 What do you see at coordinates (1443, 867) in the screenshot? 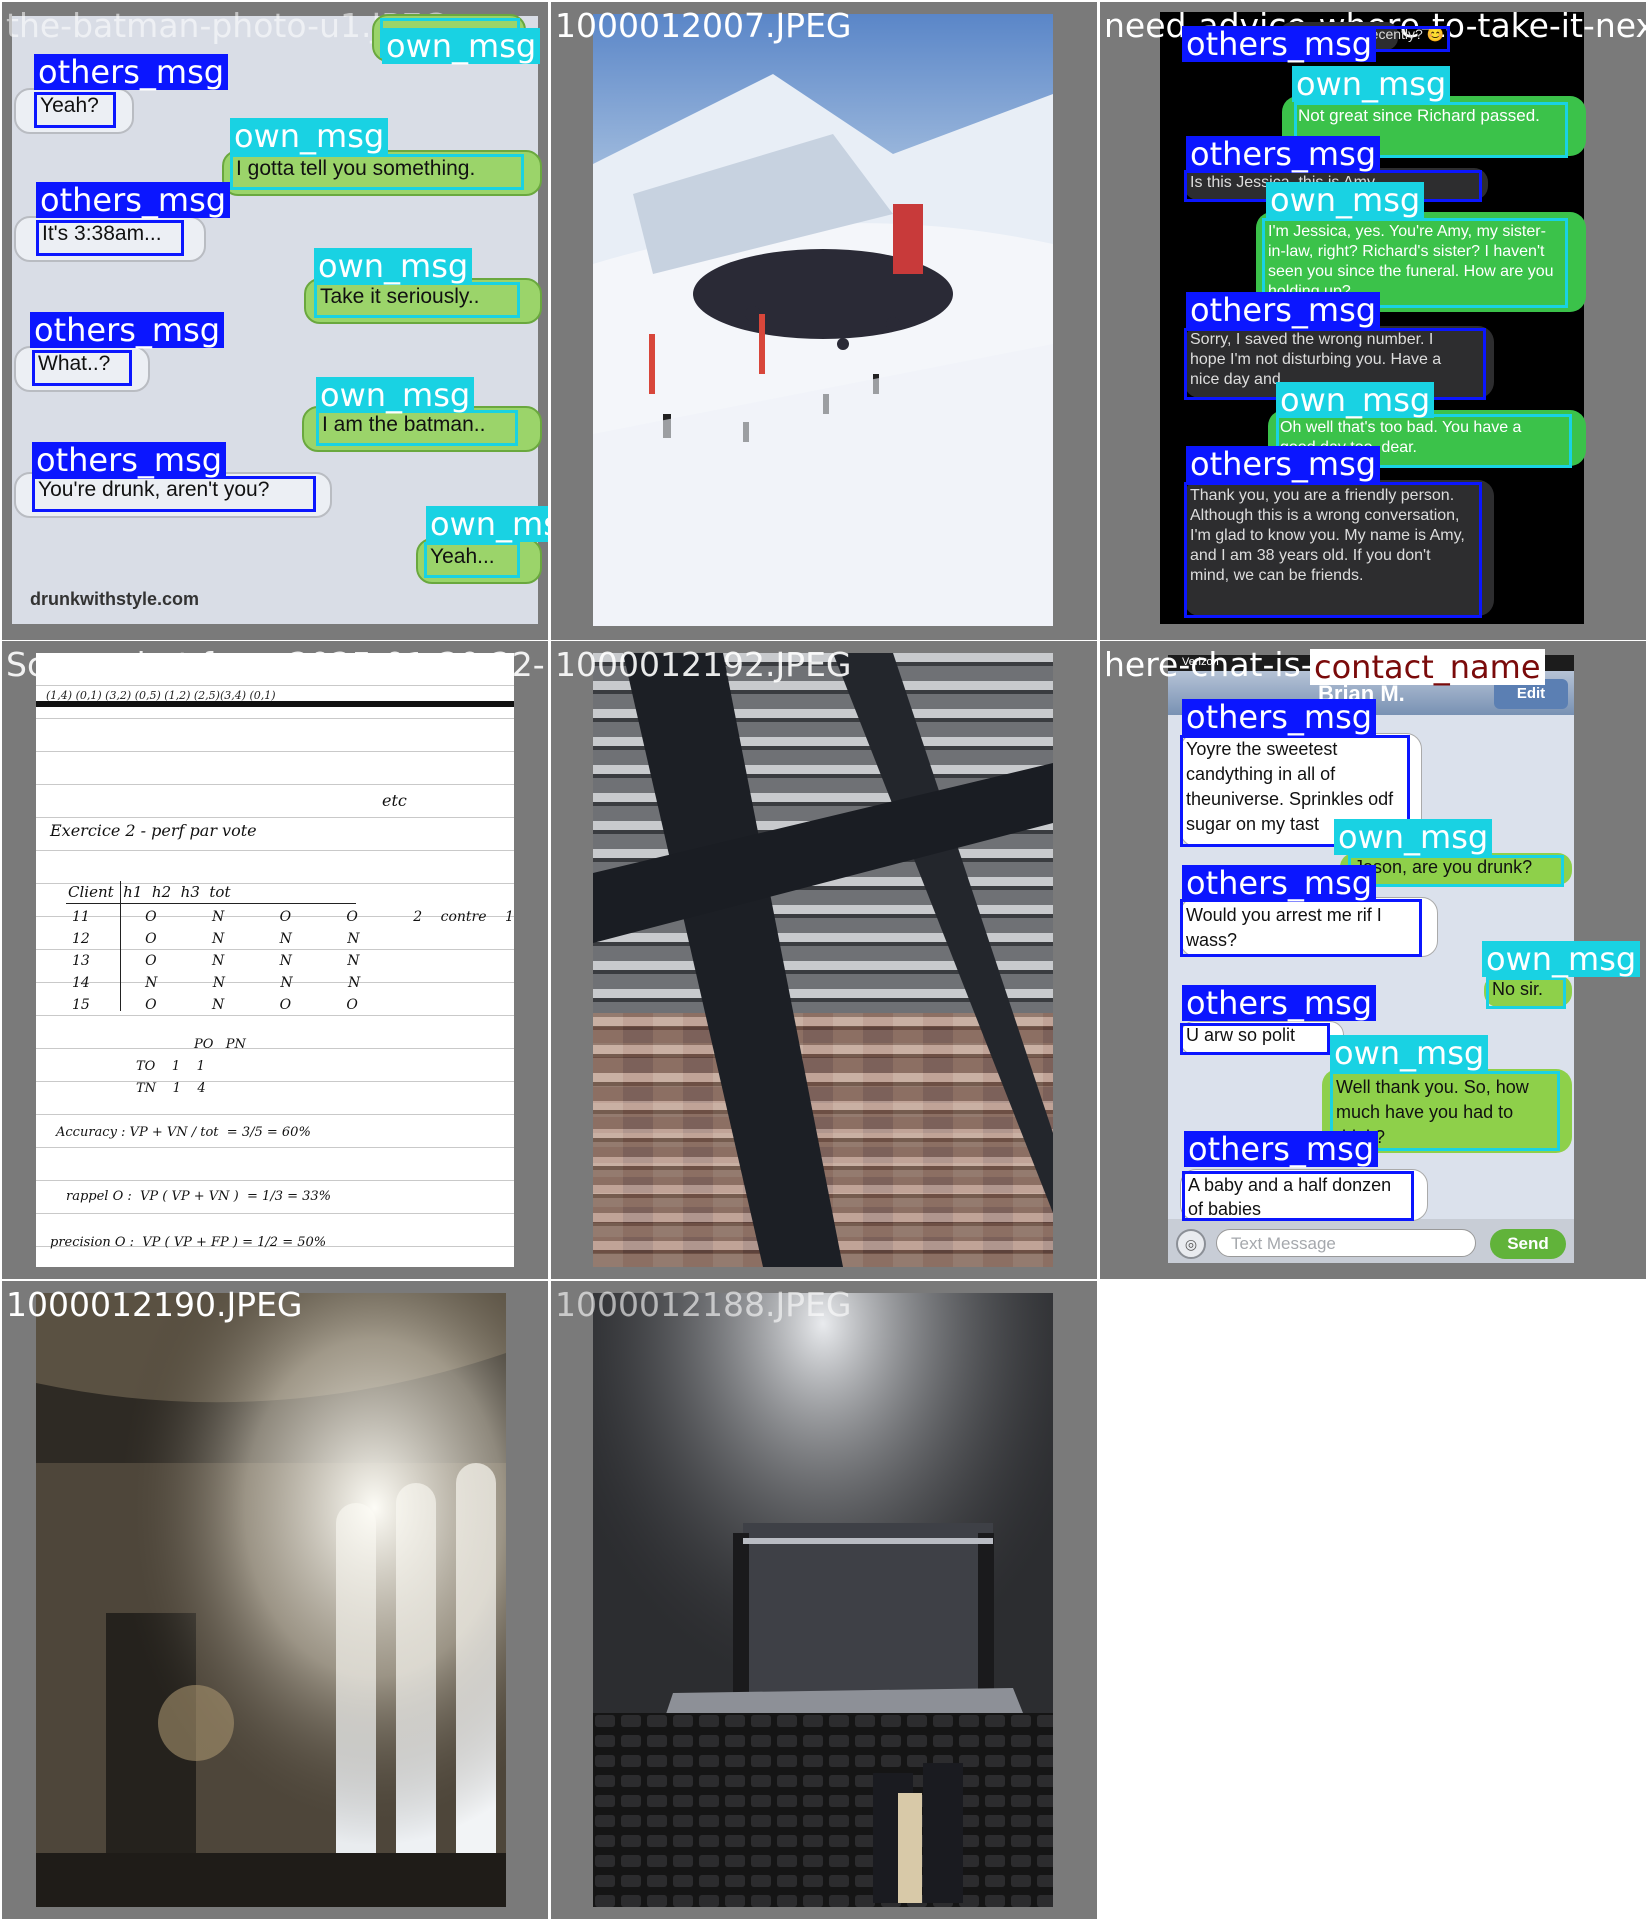
I see `message-text: Jason, are you drunk?` at bounding box center [1443, 867].